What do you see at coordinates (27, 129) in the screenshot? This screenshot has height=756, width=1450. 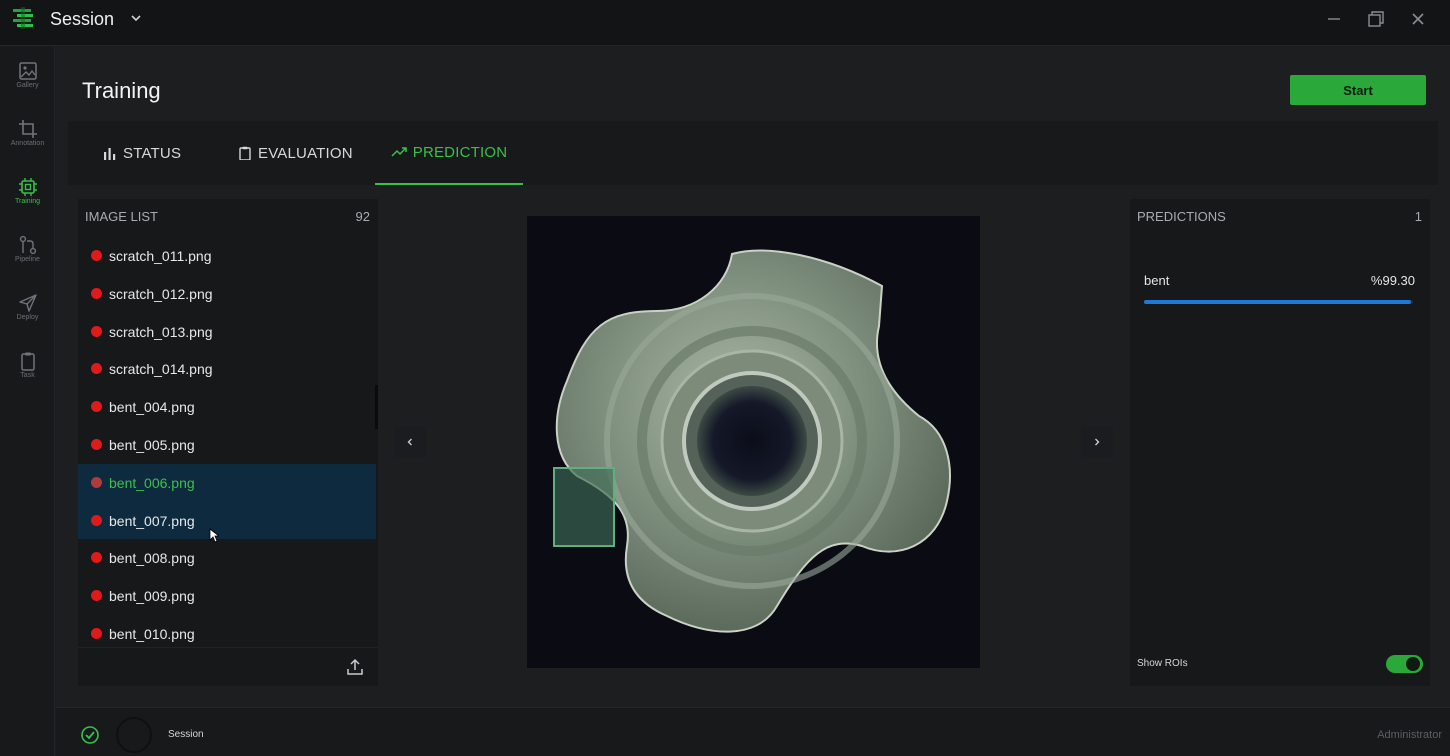 I see `crop-icon` at bounding box center [27, 129].